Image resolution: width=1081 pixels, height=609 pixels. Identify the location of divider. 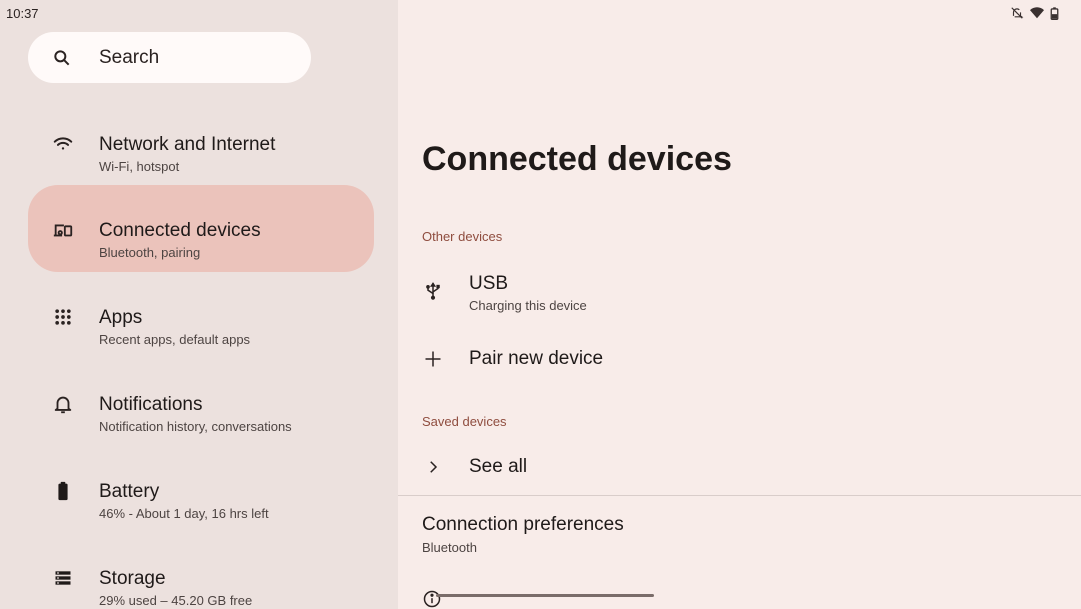
(739, 495).